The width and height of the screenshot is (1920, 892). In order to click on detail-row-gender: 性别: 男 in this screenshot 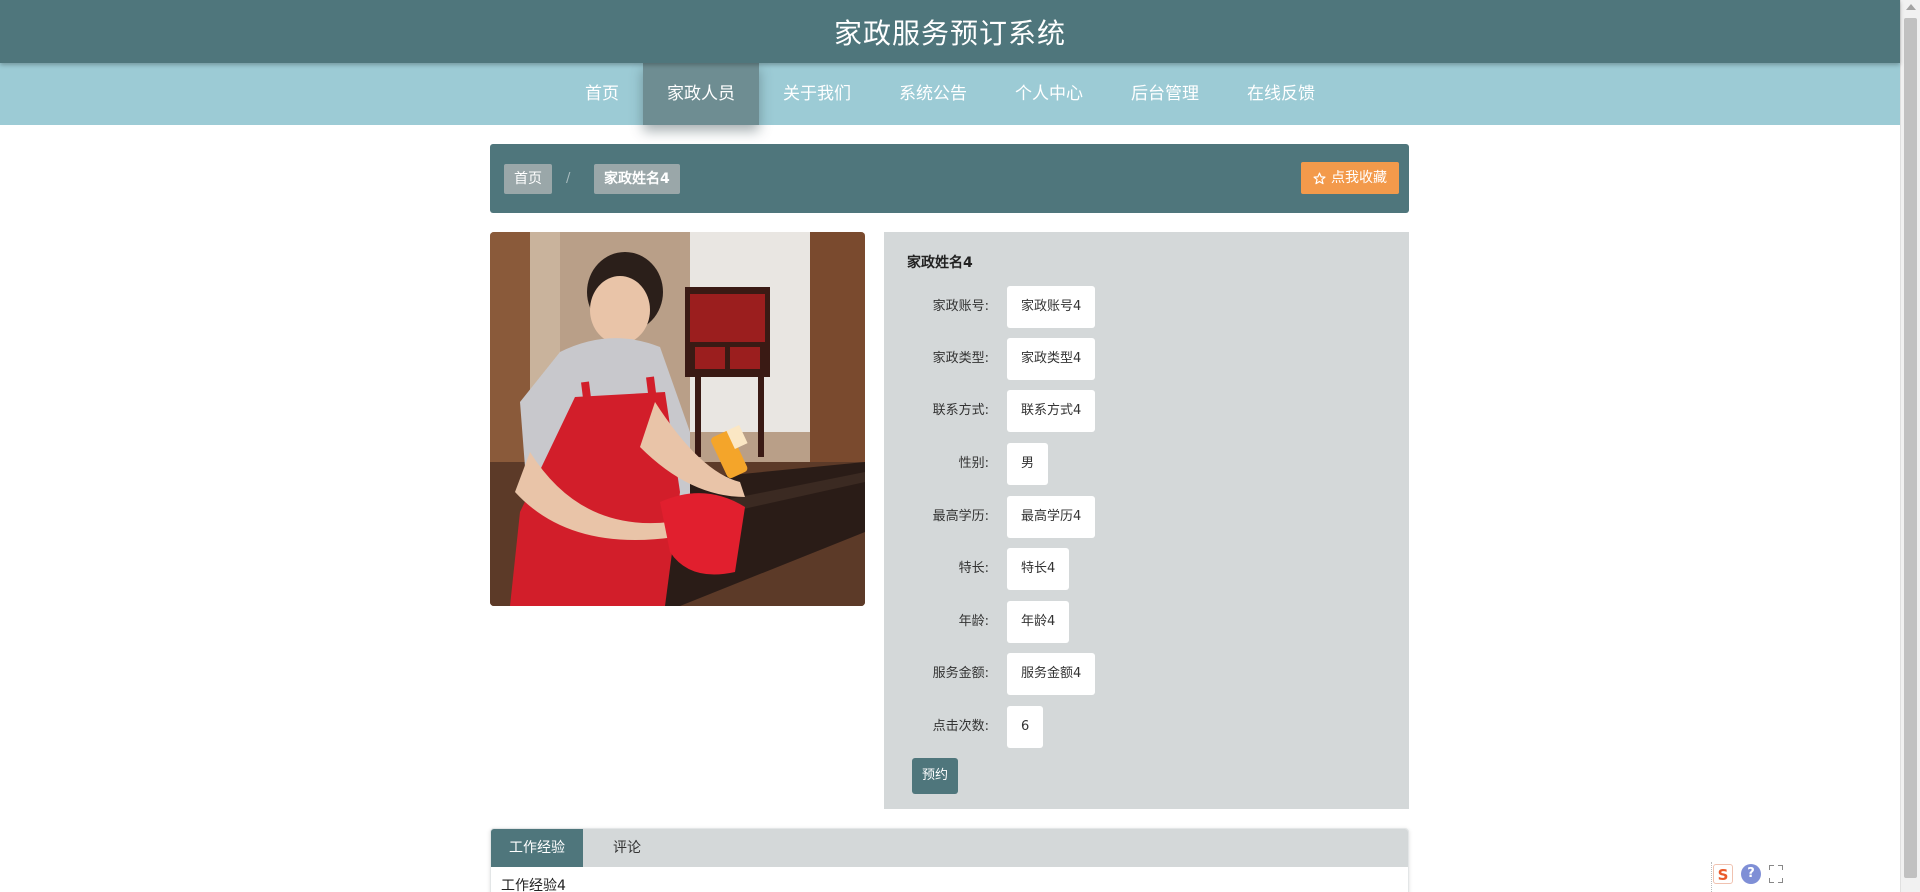, I will do `click(1146, 464)`.